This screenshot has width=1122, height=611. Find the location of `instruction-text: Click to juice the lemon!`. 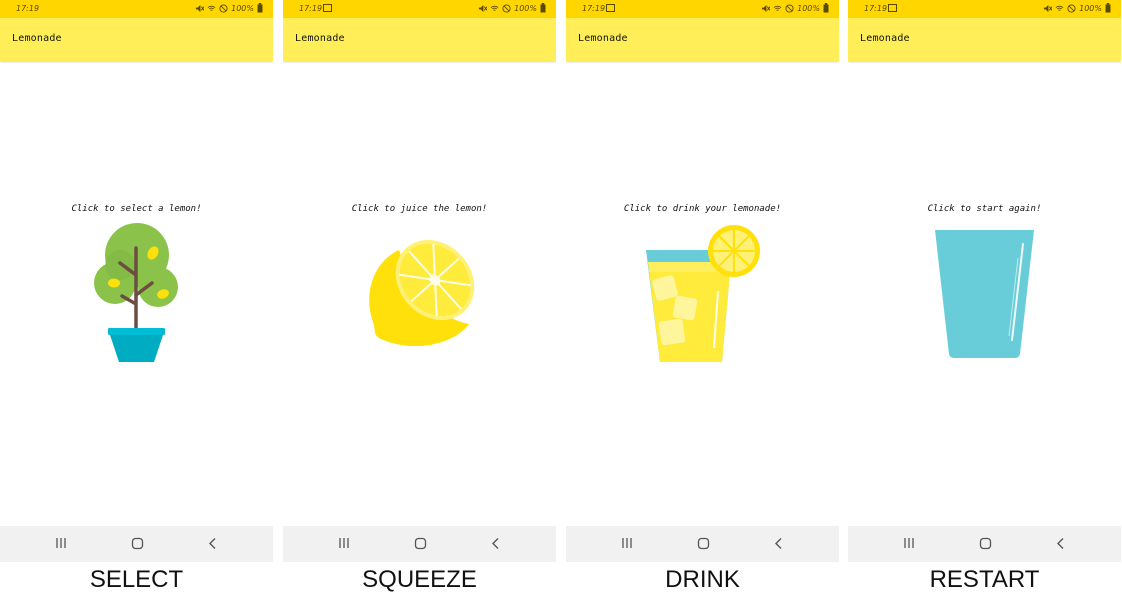

instruction-text: Click to juice the lemon! is located at coordinates (419, 209).